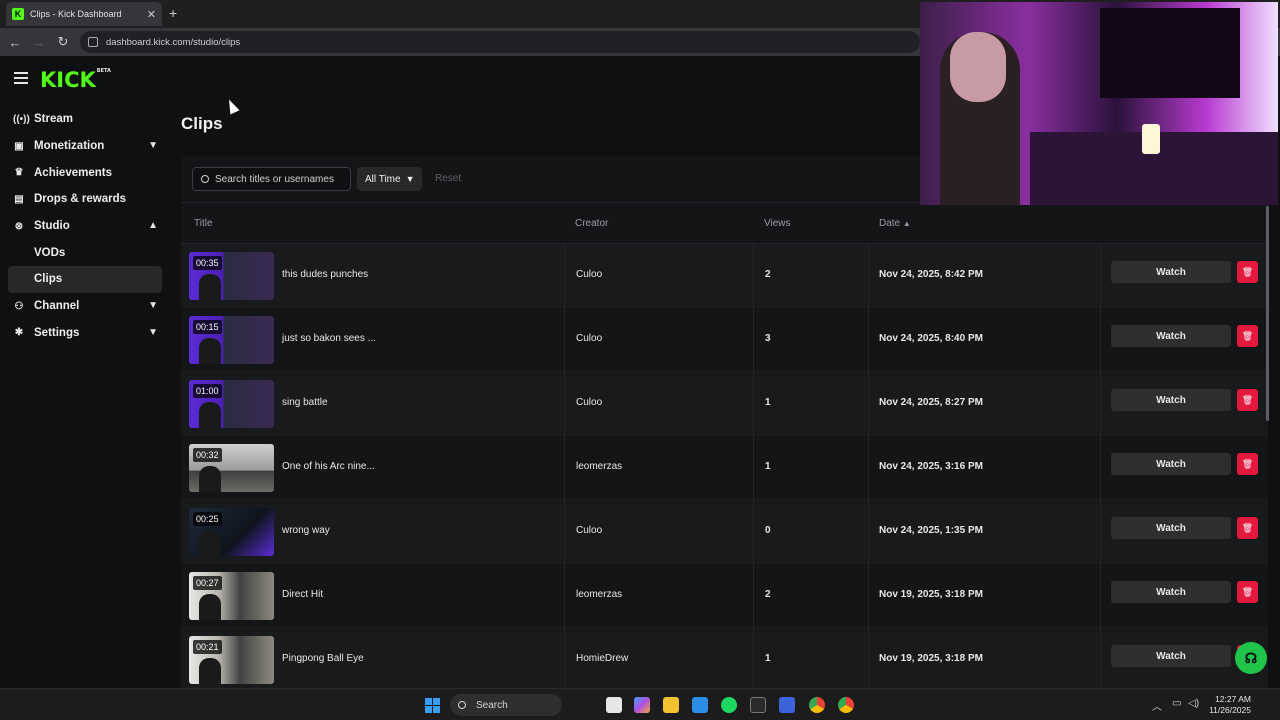  I want to click on time-filter-dropdown: All Time ▼, so click(389, 179).